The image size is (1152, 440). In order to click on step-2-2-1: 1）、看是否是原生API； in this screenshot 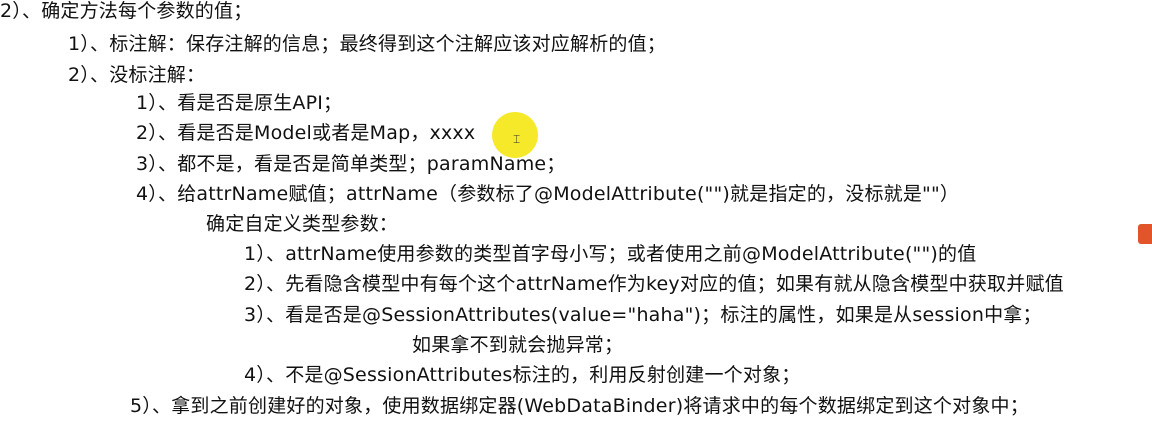, I will do `click(239, 103)`.